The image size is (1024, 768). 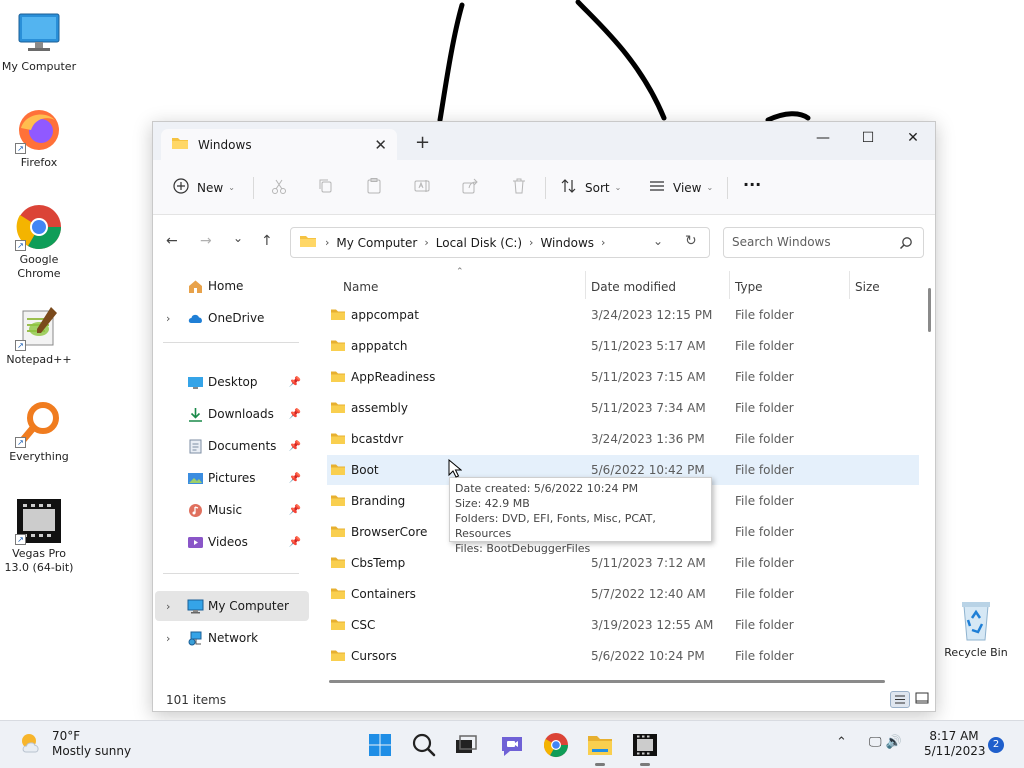 What do you see at coordinates (885, 742) in the screenshot?
I see `network-volume-icons: 🖵 🔊` at bounding box center [885, 742].